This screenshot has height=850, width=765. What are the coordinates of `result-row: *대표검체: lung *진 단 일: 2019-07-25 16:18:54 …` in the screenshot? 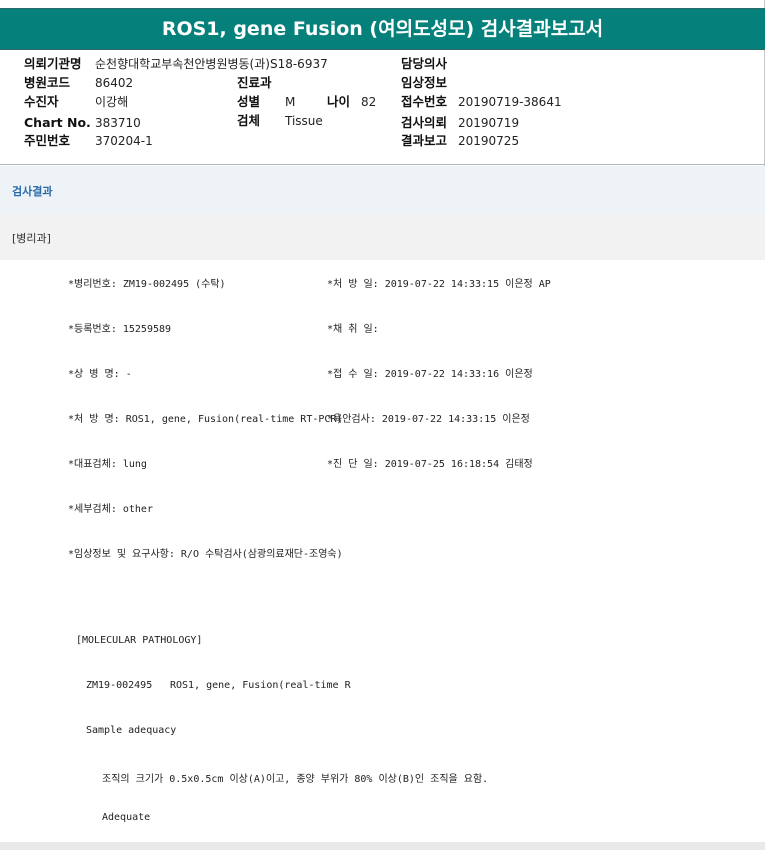 It's located at (382, 463).